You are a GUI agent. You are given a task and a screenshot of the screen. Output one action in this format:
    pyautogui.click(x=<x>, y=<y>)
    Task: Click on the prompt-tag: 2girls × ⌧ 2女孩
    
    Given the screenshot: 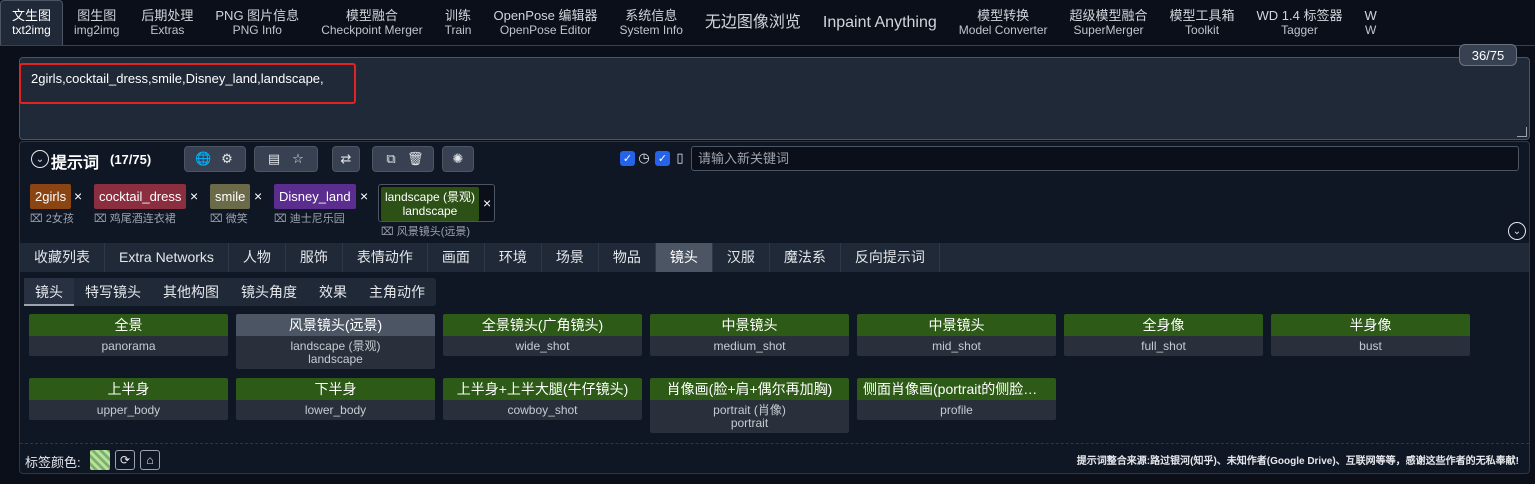 What is the action you would take?
    pyautogui.click(x=56, y=204)
    